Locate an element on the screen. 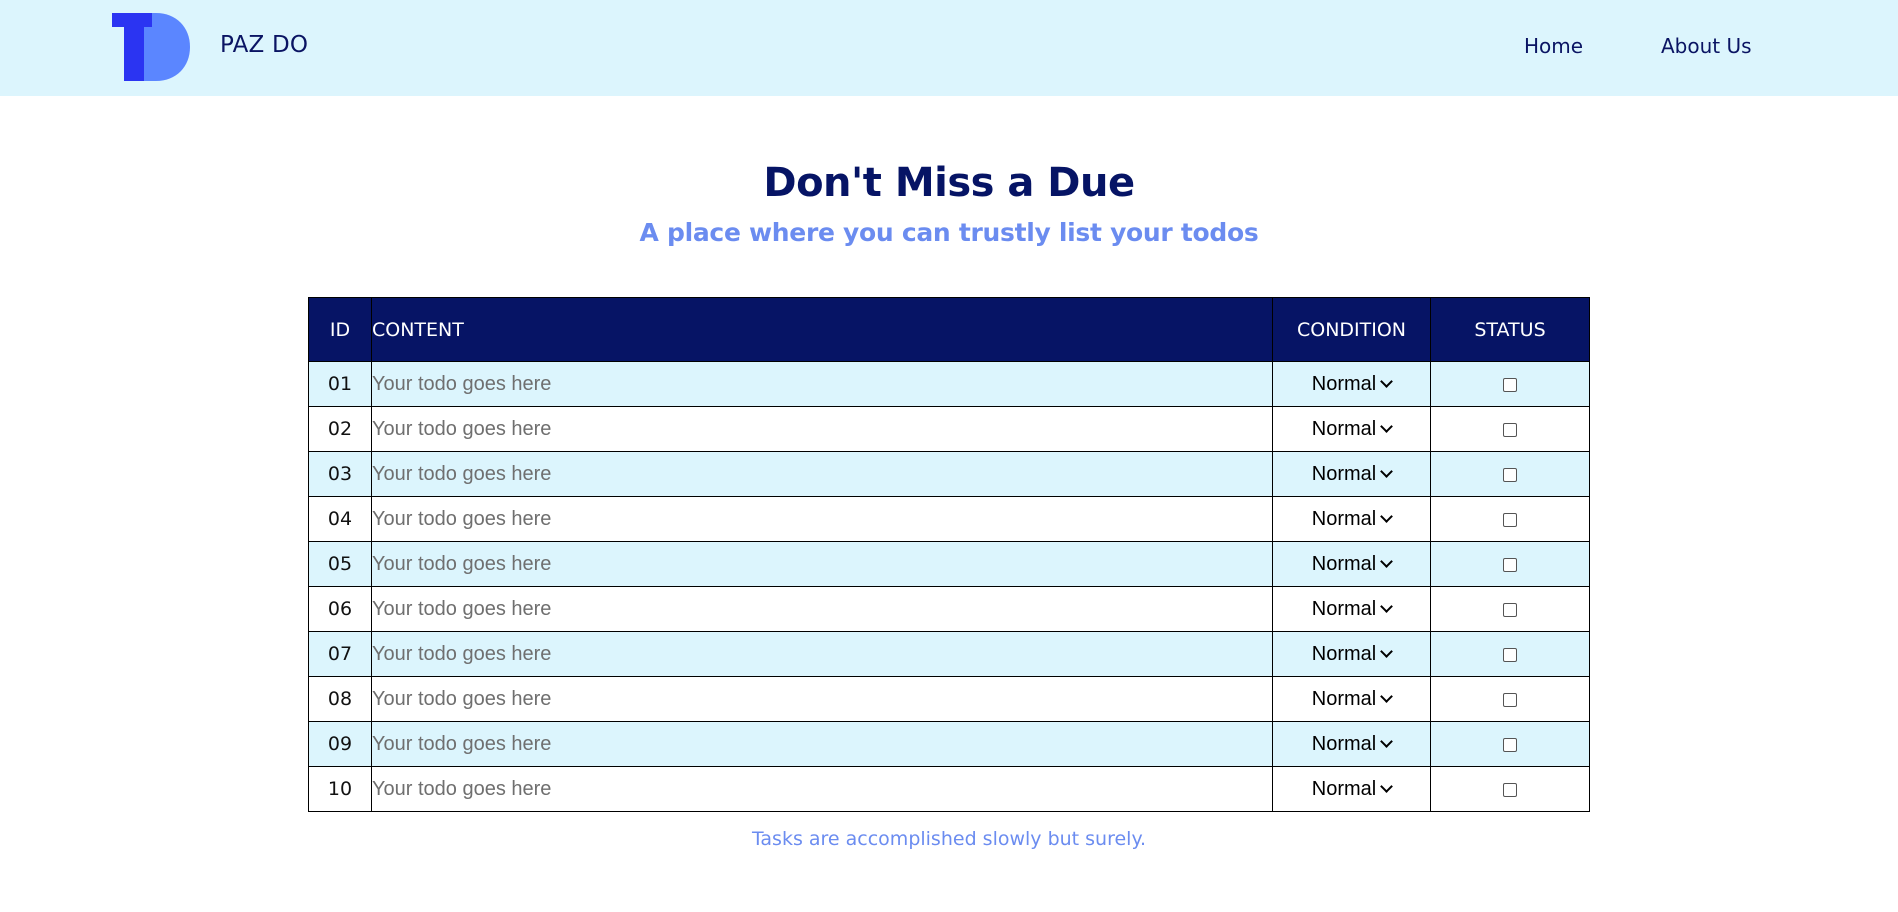 The width and height of the screenshot is (1898, 912). row-id: 01 is located at coordinates (340, 384).